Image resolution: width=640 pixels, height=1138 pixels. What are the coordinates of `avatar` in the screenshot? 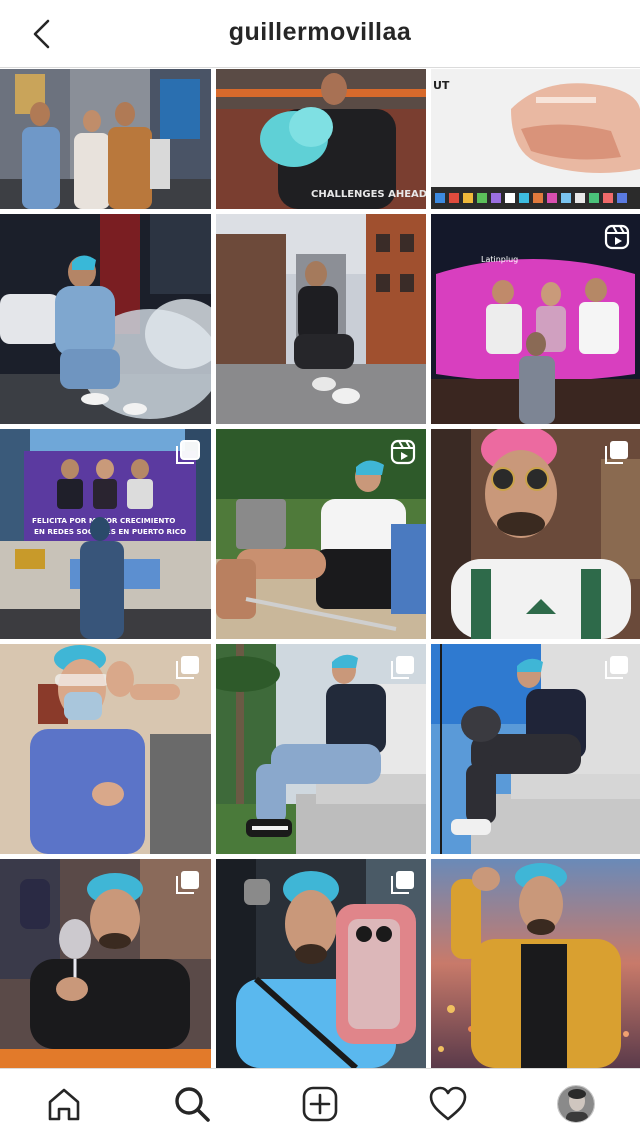 It's located at (576, 1103).